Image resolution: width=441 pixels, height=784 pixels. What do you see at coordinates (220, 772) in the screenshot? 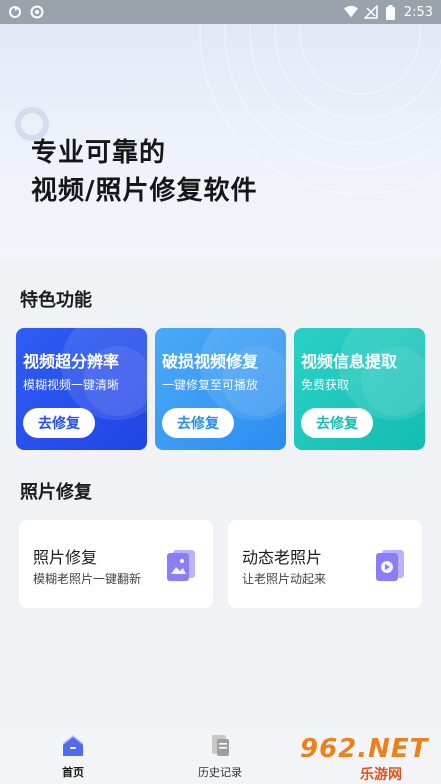
I see `nav-label: 历史记录` at bounding box center [220, 772].